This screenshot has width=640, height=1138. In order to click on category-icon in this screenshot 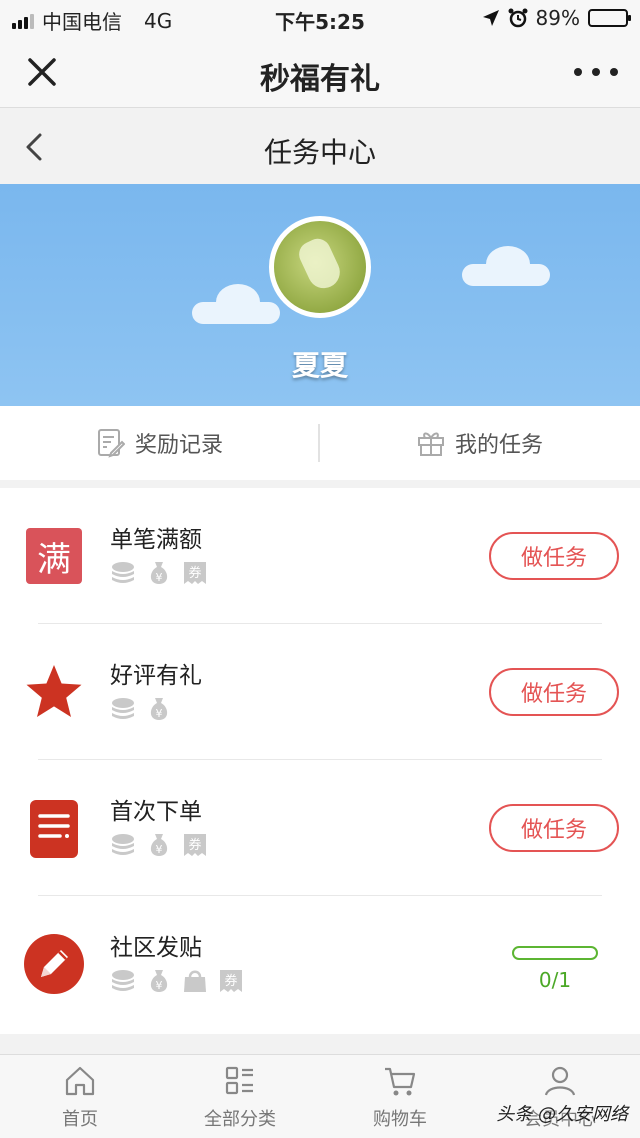, I will do `click(239, 1080)`.